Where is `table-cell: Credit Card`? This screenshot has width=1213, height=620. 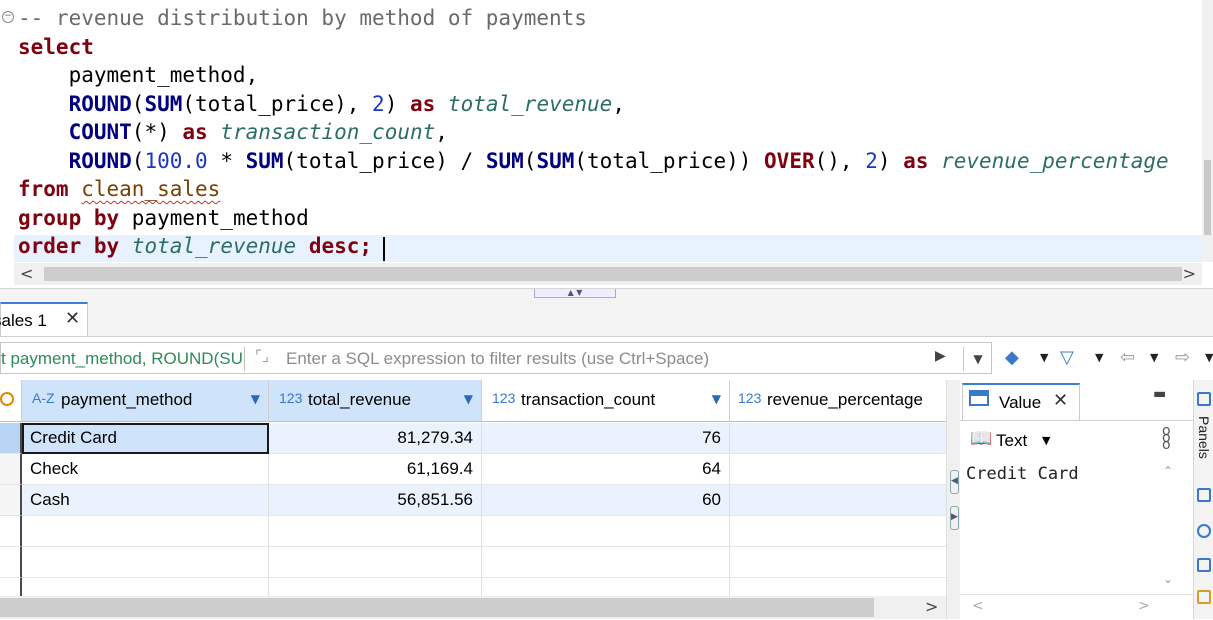 table-cell: Credit Card is located at coordinates (145, 438).